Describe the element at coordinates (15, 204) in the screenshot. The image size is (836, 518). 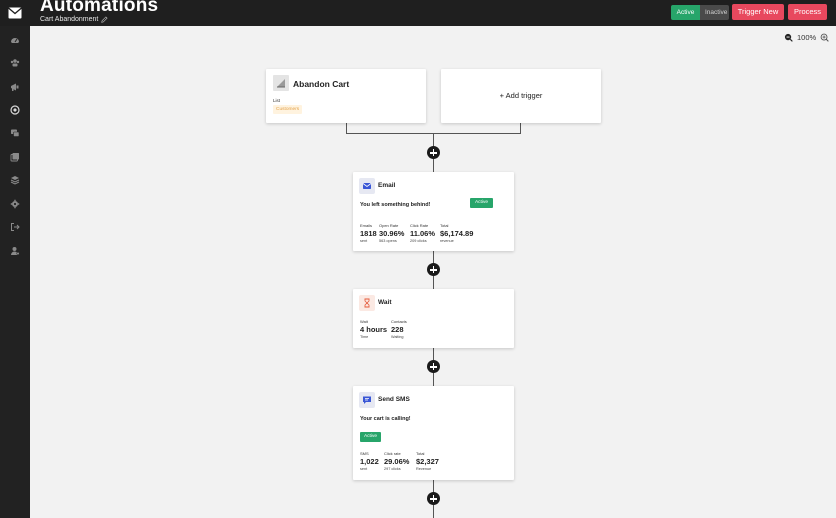
I see `settings-icon` at that location.